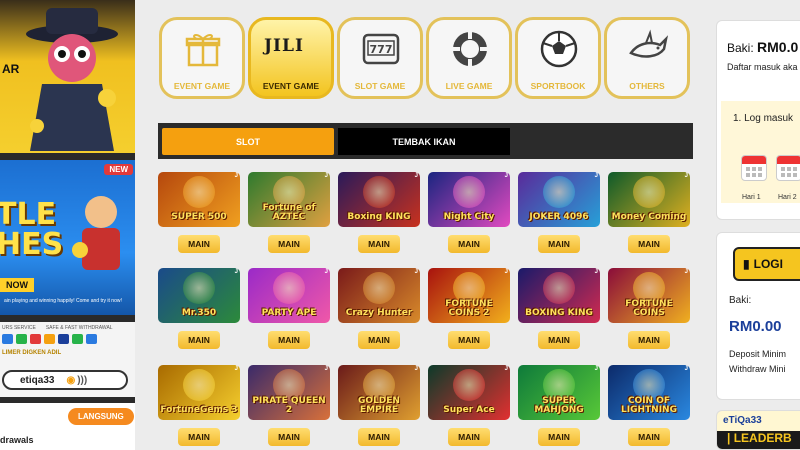 This screenshot has width=800, height=450. I want to click on game-title: FORTUNE COINS, so click(649, 308).